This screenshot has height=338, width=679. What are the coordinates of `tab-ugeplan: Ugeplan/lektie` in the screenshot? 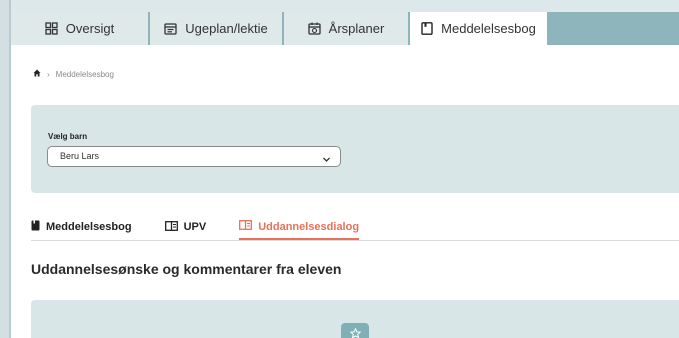 It's located at (217, 28).